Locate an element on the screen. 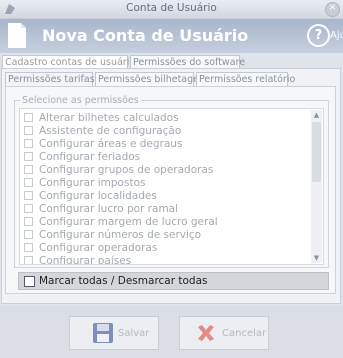  save-label: Salvar is located at coordinates (134, 333).